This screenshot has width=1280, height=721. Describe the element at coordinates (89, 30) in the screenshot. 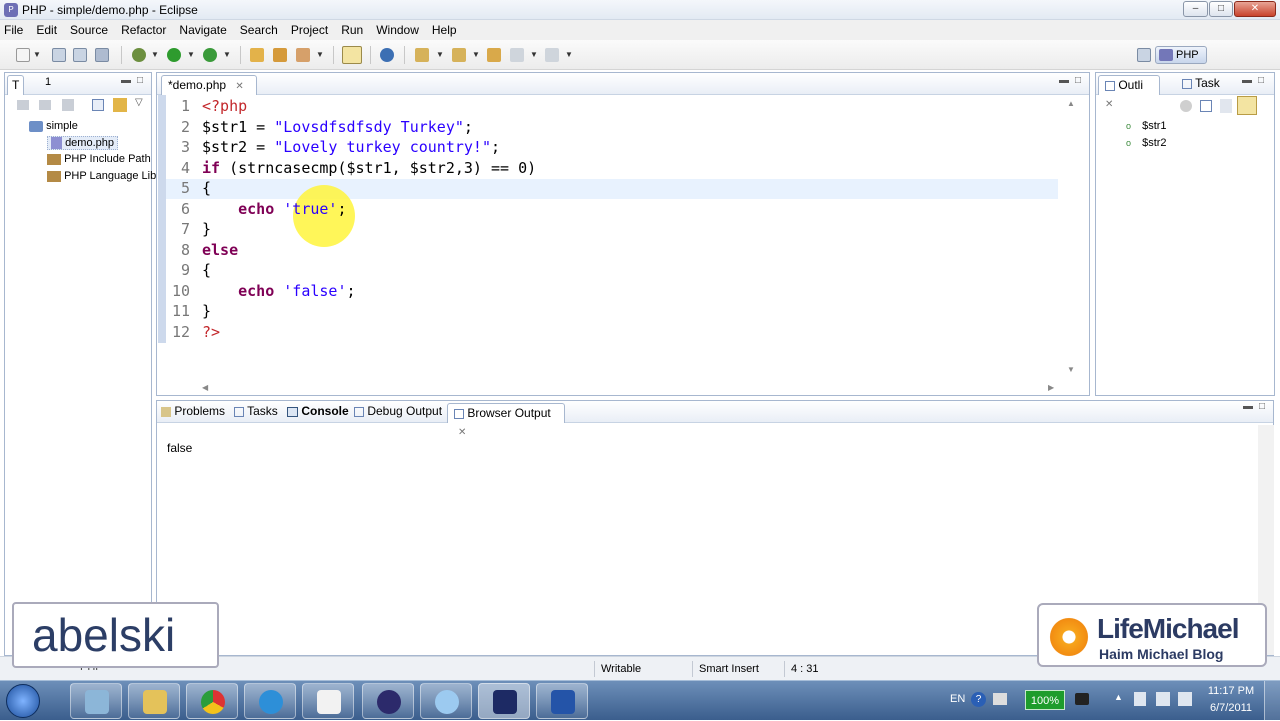

I see `menu-source: Source` at that location.